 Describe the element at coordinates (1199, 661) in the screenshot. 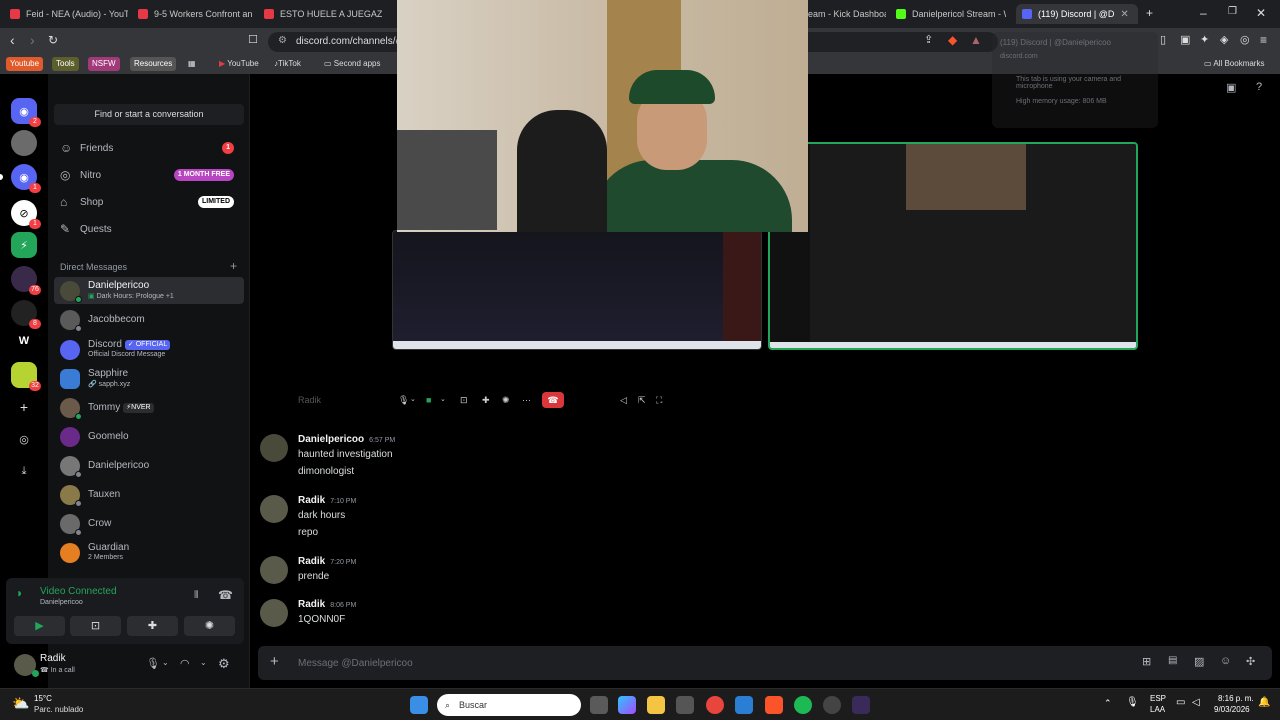

I see `sticker-icon: ▨` at that location.